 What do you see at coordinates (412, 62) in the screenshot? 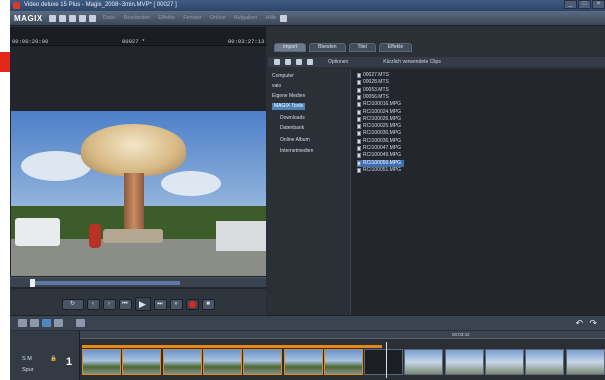
I see `filter-dropdown: Kürzlich verwendete Clips` at bounding box center [412, 62].